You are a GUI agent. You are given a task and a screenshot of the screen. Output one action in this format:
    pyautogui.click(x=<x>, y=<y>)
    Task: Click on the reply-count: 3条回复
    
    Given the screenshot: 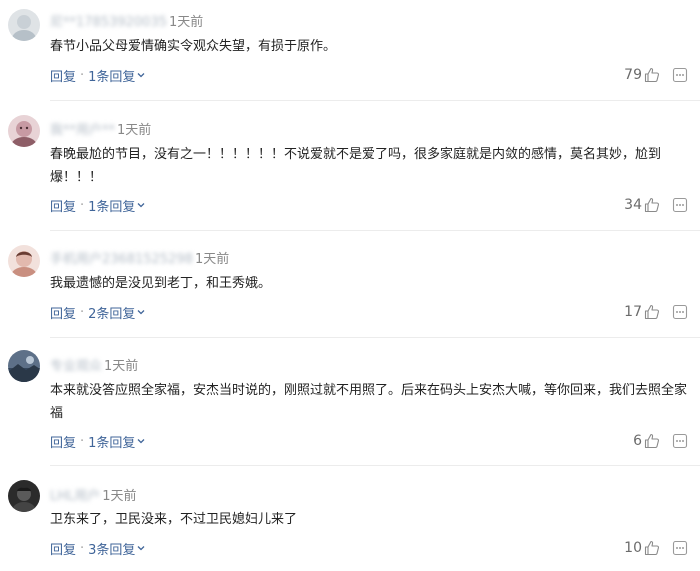 What is the action you would take?
    pyautogui.click(x=112, y=550)
    